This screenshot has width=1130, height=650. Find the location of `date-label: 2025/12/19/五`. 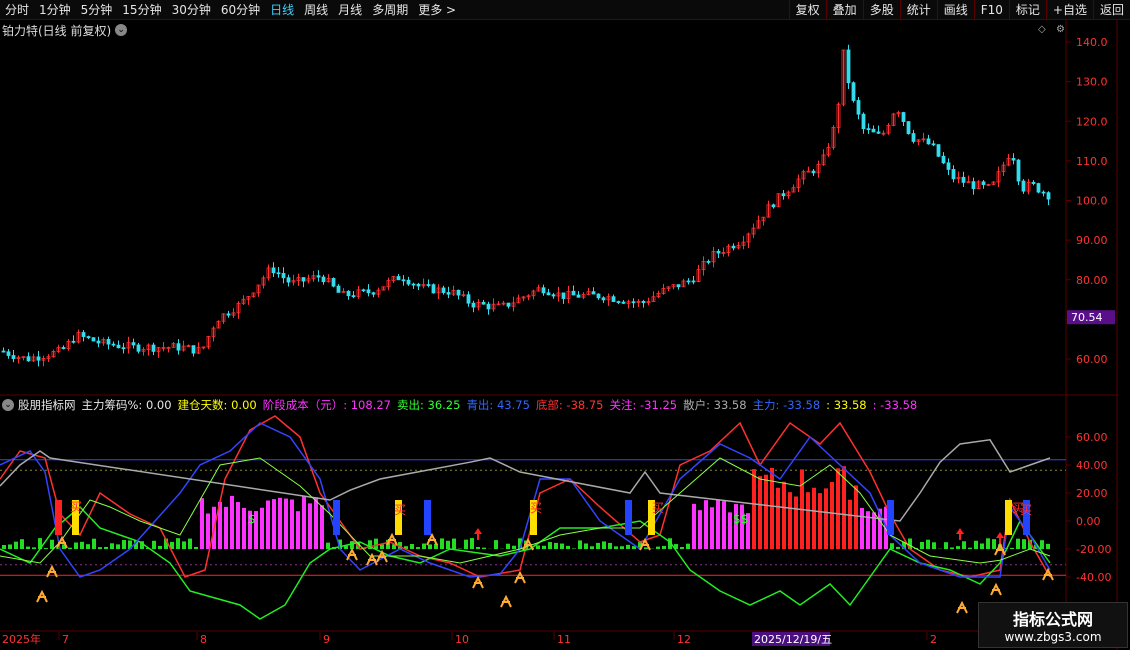

date-label: 2025/12/19/五 is located at coordinates (793, 639).